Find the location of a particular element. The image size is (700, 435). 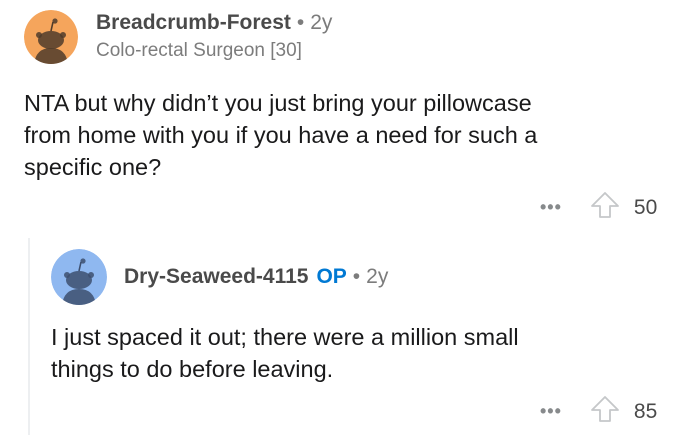

vote-score: 50 is located at coordinates (645, 207).